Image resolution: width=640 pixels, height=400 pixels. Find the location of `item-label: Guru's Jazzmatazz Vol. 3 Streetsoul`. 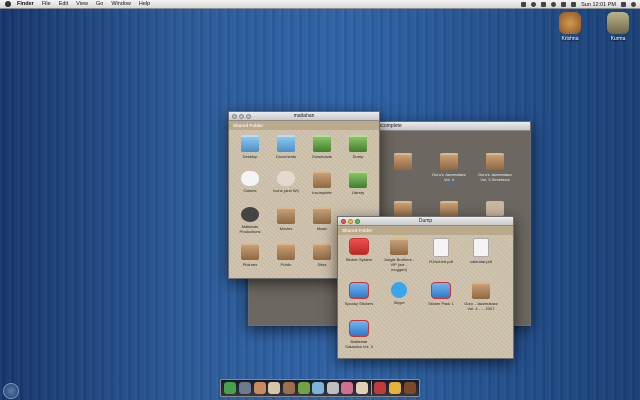

item-label: Guru's Jazzmatazz Vol. 3 Streetsoul is located at coordinates (495, 177).